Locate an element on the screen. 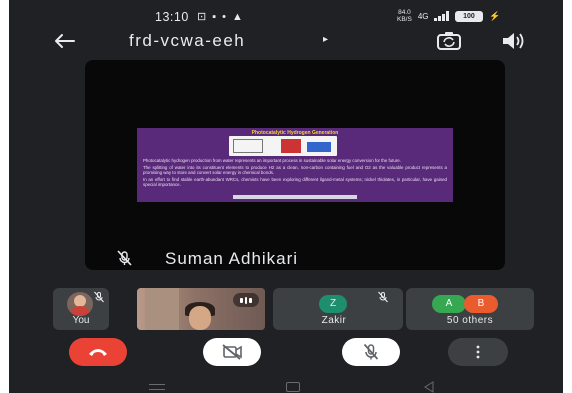 The image size is (572, 393). battery-icon: 100 is located at coordinates (468, 16).